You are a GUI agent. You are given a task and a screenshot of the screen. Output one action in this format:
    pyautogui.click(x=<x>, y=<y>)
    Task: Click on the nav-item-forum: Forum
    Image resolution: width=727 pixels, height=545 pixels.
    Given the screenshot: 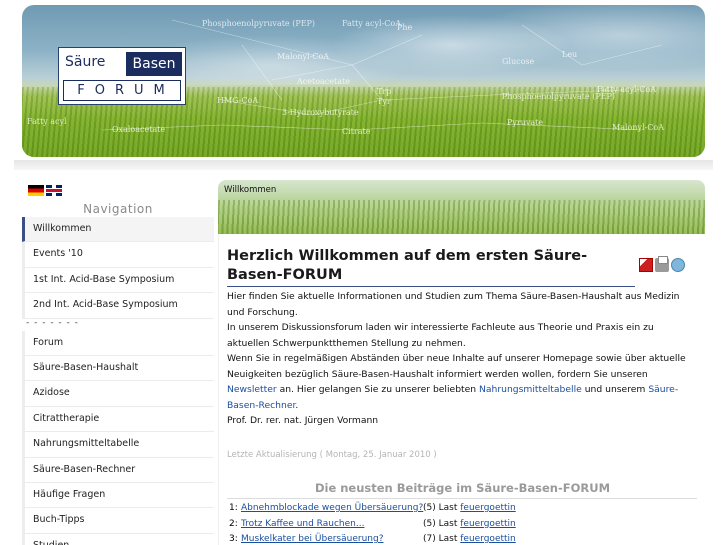 What is the action you would take?
    pyautogui.click(x=118, y=343)
    